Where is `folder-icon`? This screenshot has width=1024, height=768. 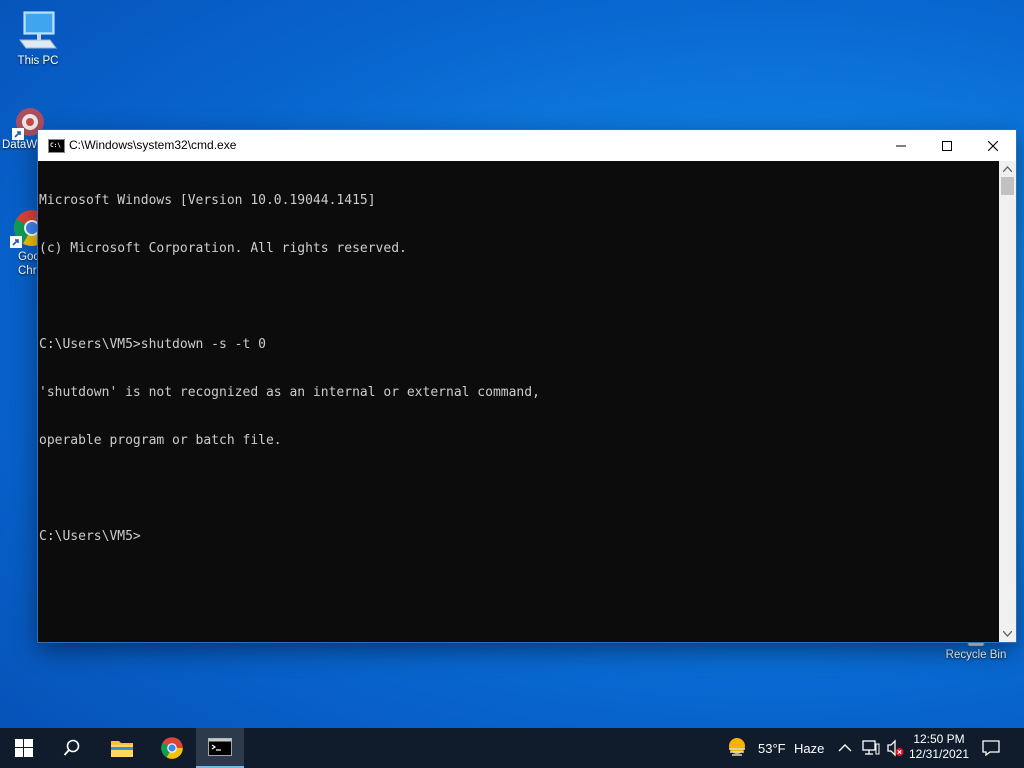 folder-icon is located at coordinates (122, 749).